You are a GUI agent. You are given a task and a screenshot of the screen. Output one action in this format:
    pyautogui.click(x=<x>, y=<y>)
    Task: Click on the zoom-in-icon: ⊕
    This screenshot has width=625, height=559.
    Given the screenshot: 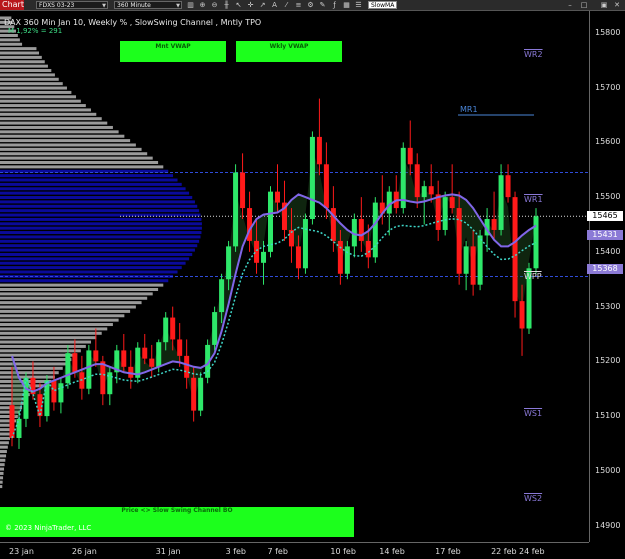 What is the action you would take?
    pyautogui.click(x=202, y=5)
    